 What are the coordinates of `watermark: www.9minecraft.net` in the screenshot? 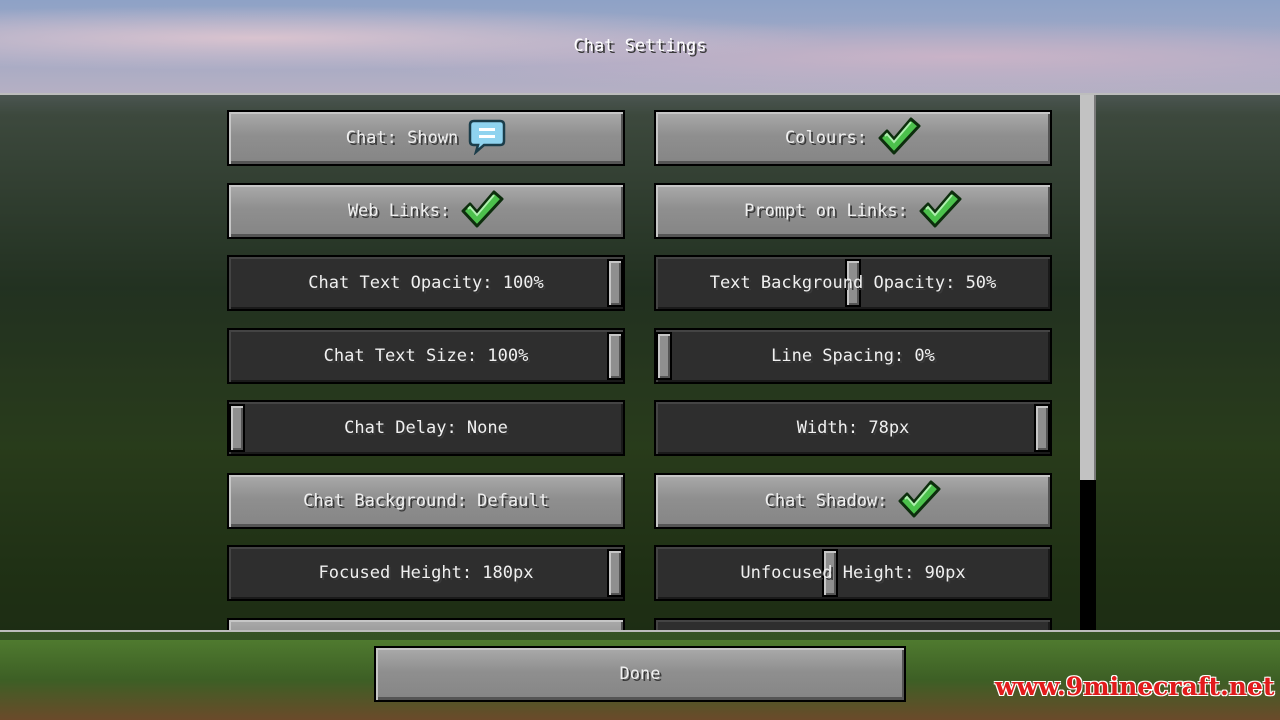 It's located at (1135, 686).